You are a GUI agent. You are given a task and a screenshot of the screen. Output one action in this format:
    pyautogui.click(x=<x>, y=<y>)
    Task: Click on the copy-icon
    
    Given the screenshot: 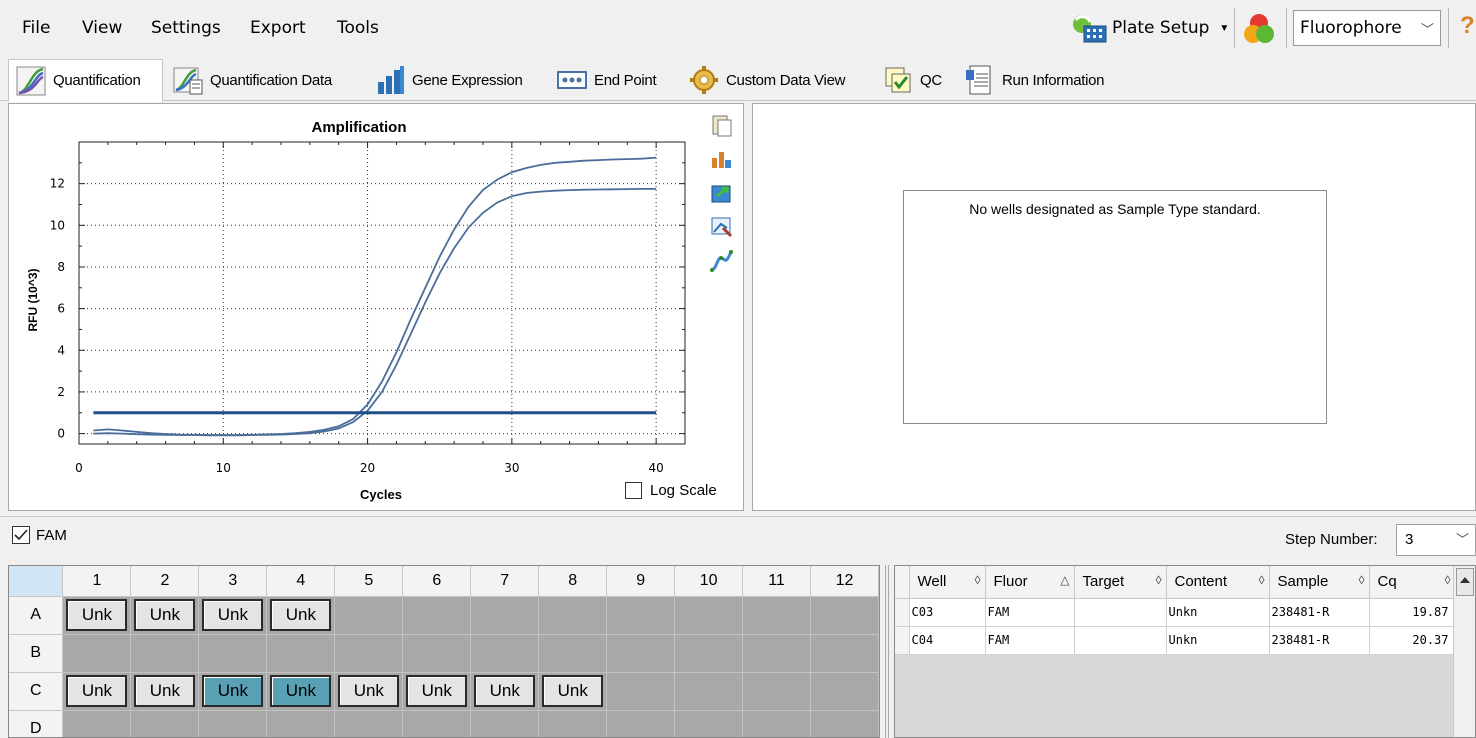 What is the action you would take?
    pyautogui.click(x=722, y=125)
    